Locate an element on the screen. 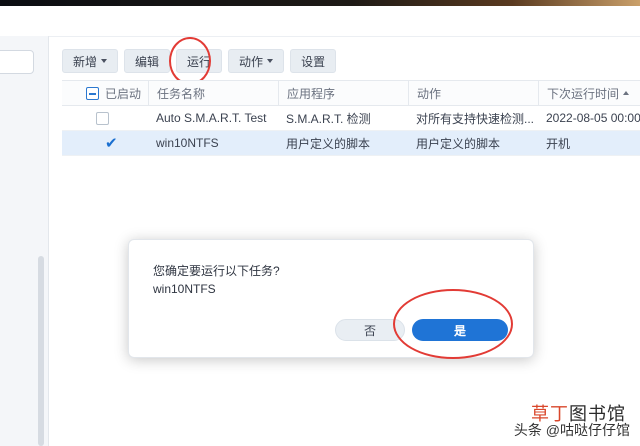 The height and width of the screenshot is (446, 640). add-button: 新增 is located at coordinates (90, 61).